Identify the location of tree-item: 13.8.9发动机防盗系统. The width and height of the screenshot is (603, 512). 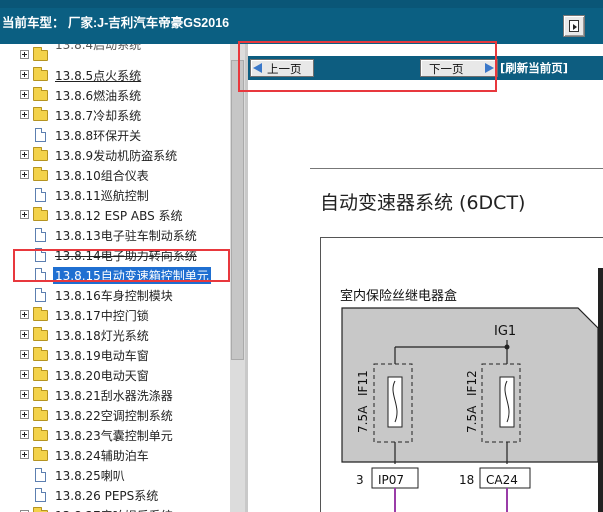
(115, 155).